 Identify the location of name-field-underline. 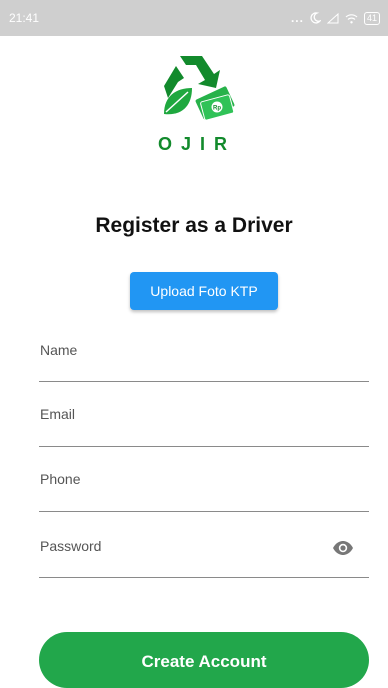
(204, 381).